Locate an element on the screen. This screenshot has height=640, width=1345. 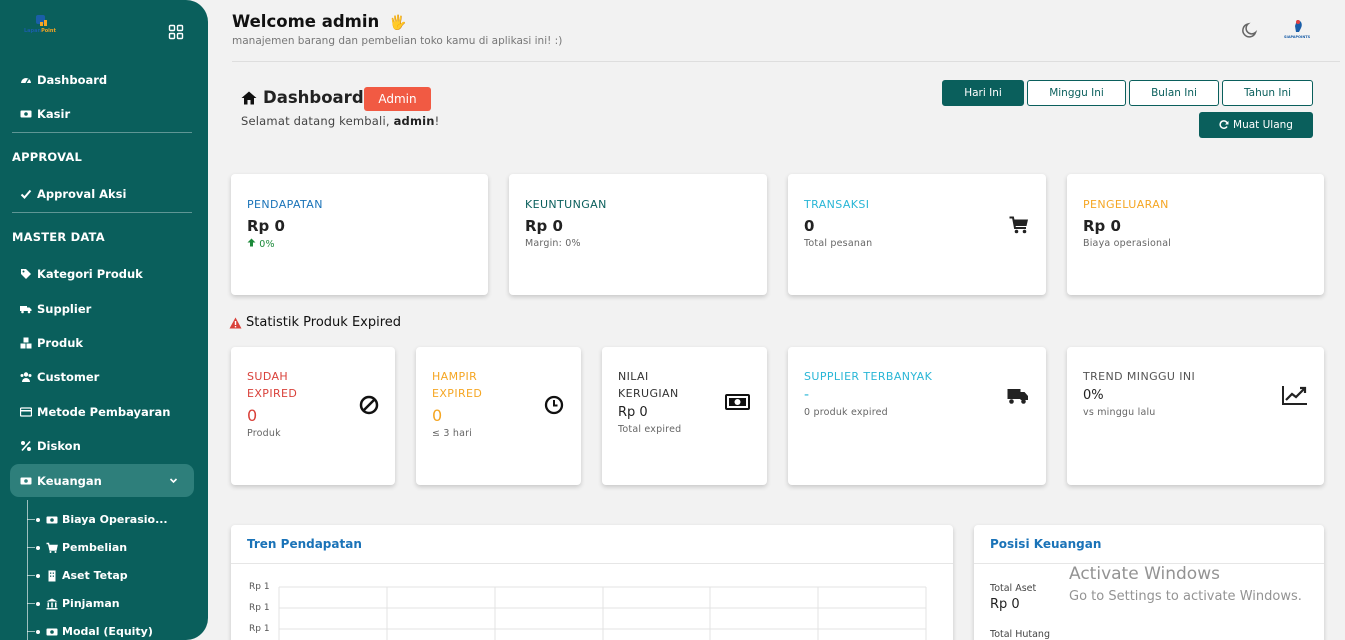
chevron-down-icon is located at coordinates (173, 481).